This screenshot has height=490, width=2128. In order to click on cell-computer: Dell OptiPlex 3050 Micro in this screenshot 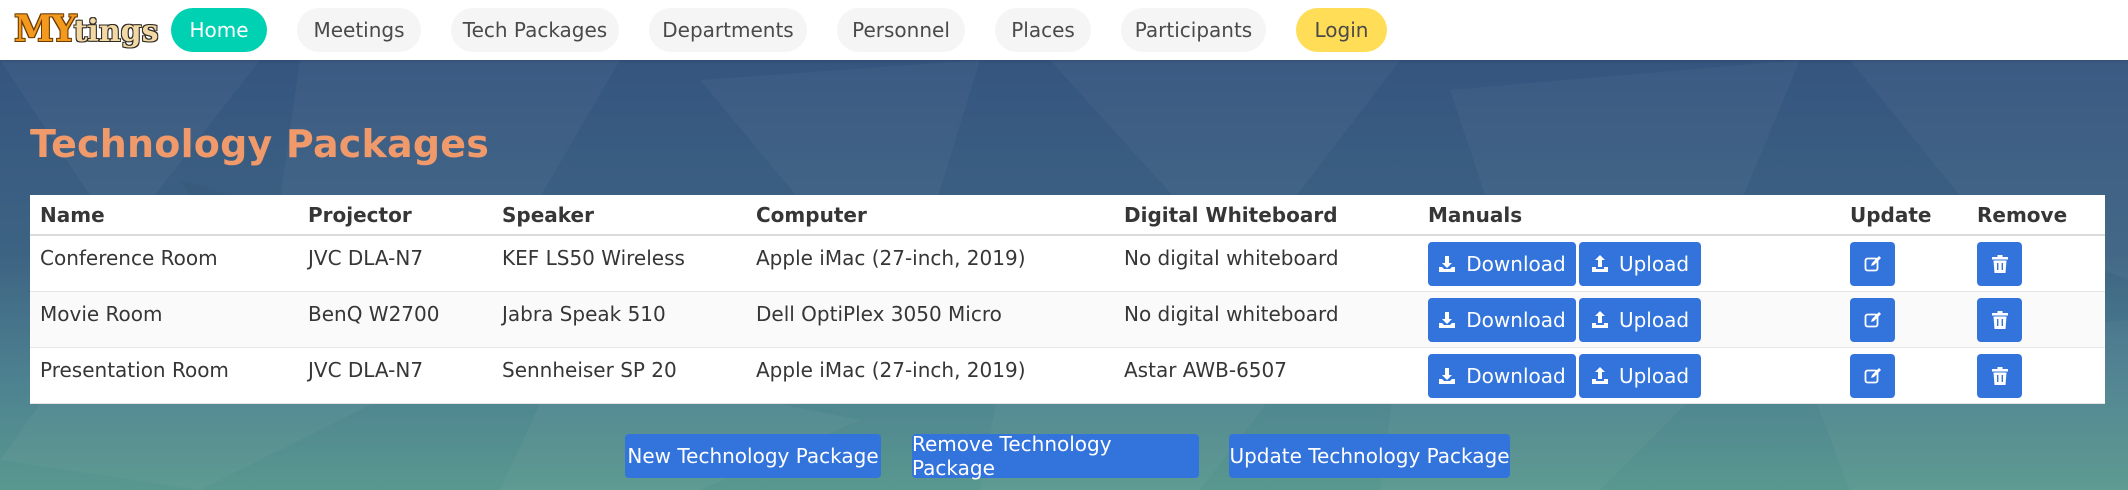, I will do `click(930, 319)`.